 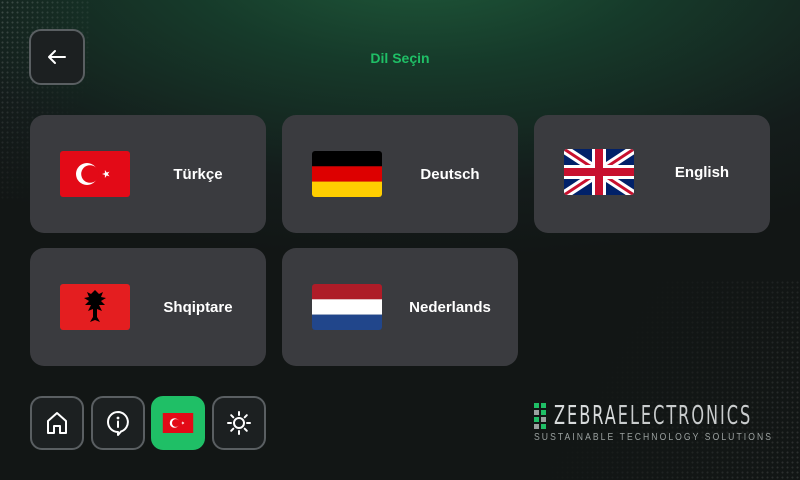 I want to click on language-card-turkish: Türkçe, so click(x=148, y=174).